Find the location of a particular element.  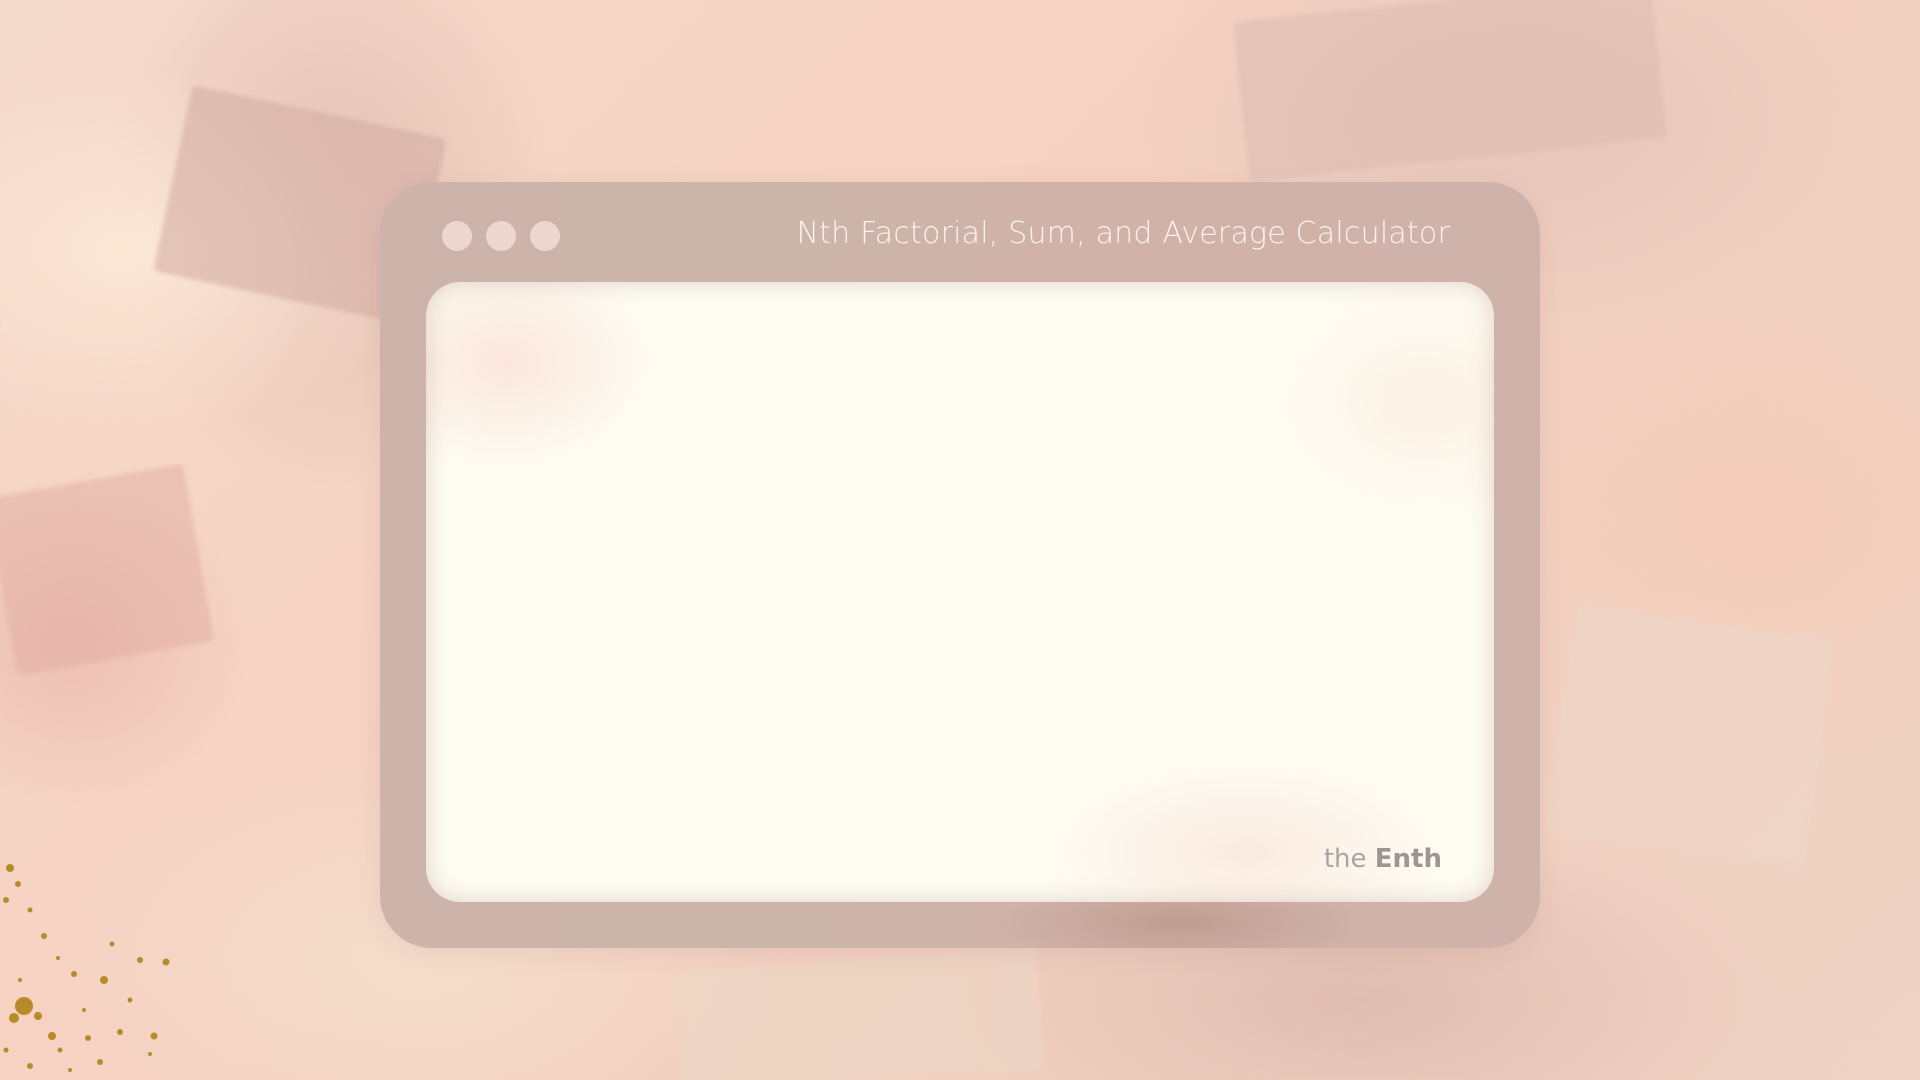

minimize-window-button is located at coordinates (501, 236).